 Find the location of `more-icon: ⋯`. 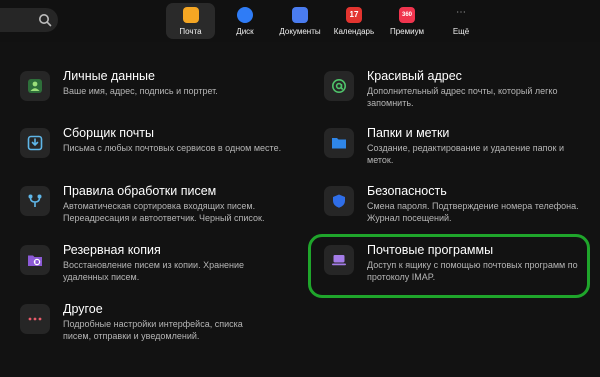

more-icon: ⋯ is located at coordinates (461, 12).